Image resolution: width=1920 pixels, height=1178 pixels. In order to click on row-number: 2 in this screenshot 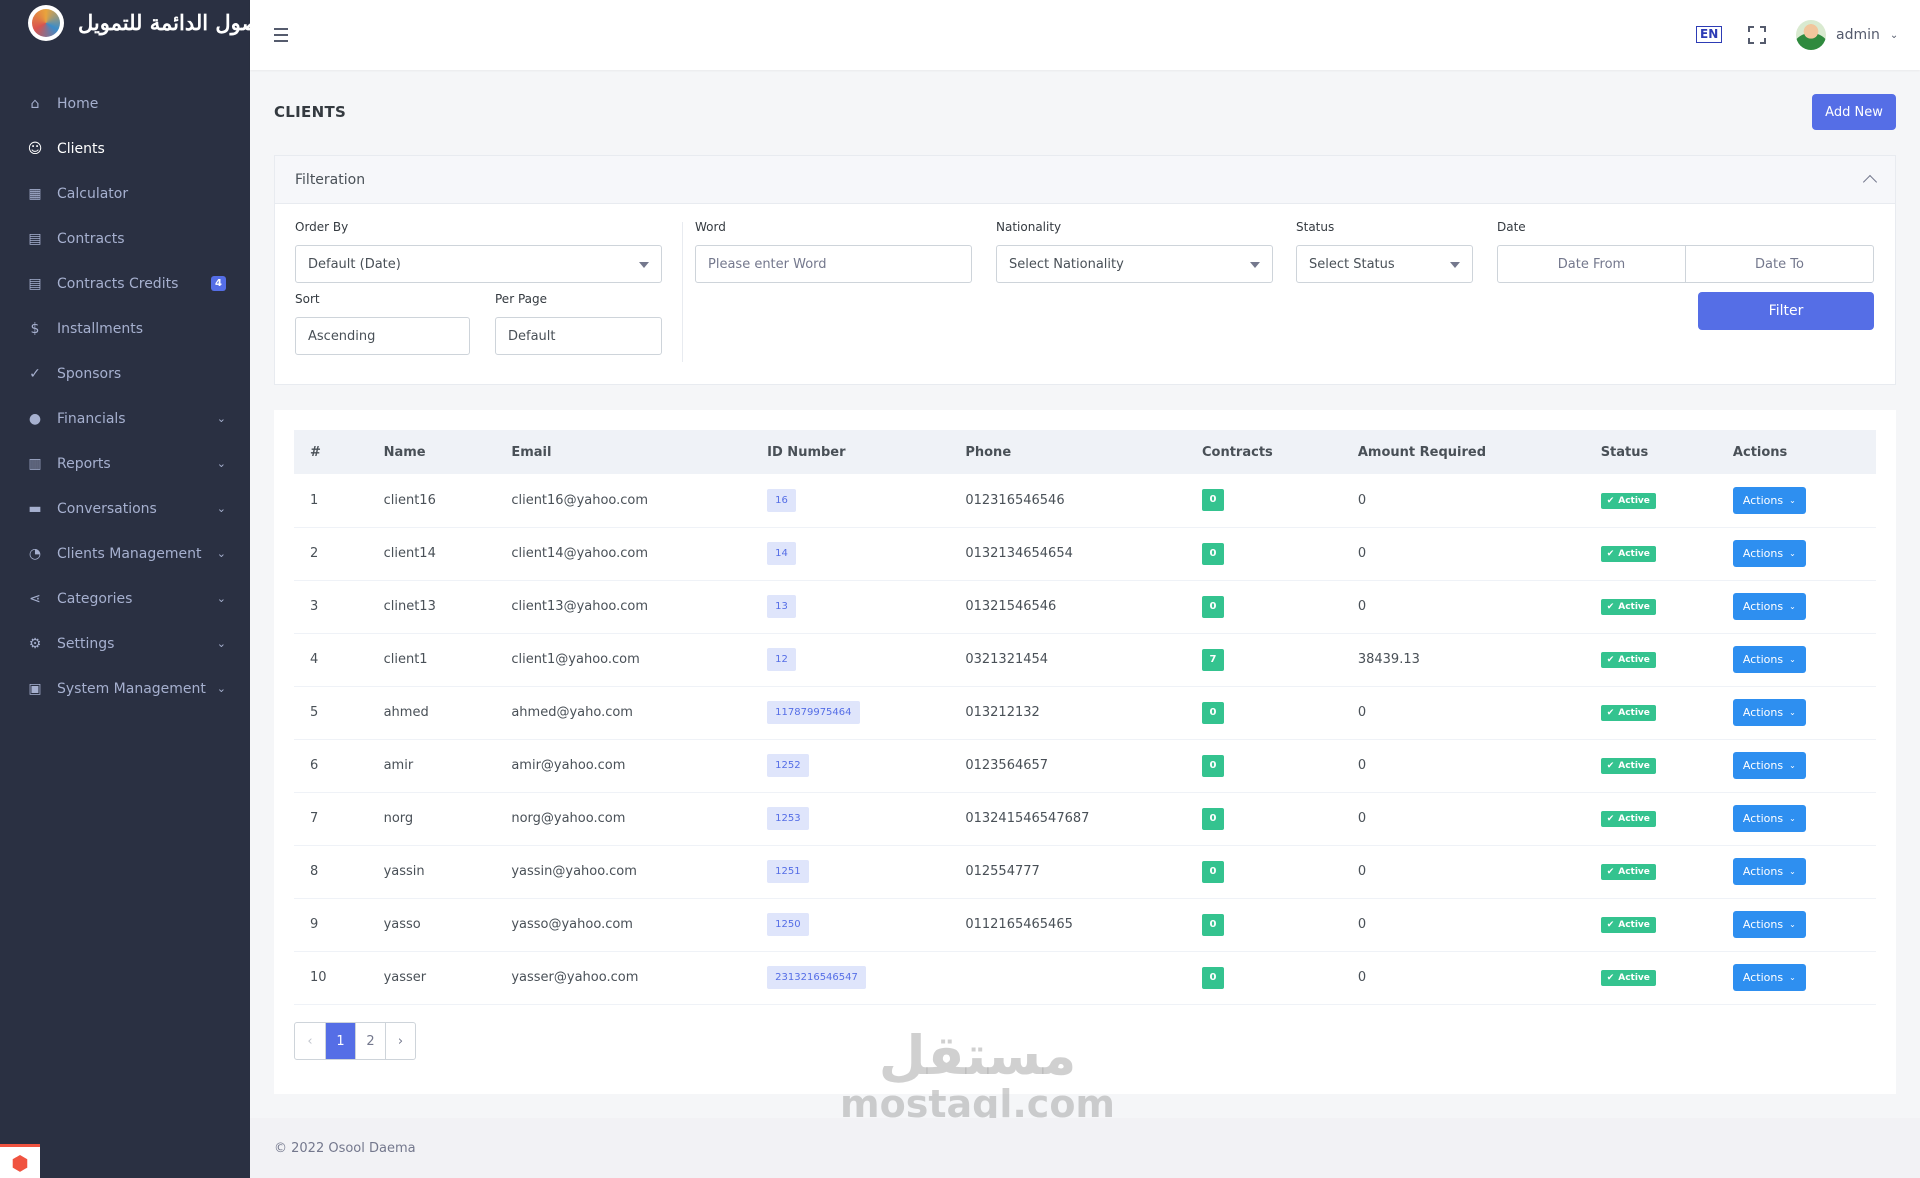, I will do `click(314, 553)`.